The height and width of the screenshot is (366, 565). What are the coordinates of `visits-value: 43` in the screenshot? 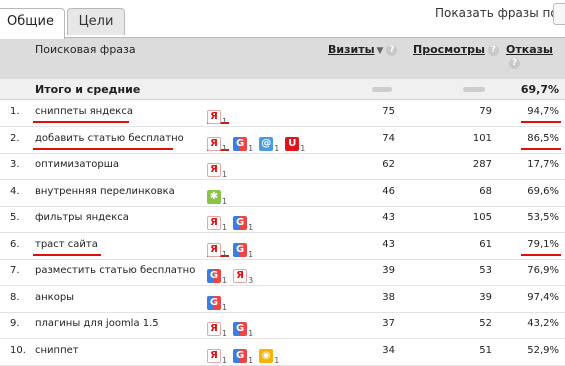 It's located at (388, 244).